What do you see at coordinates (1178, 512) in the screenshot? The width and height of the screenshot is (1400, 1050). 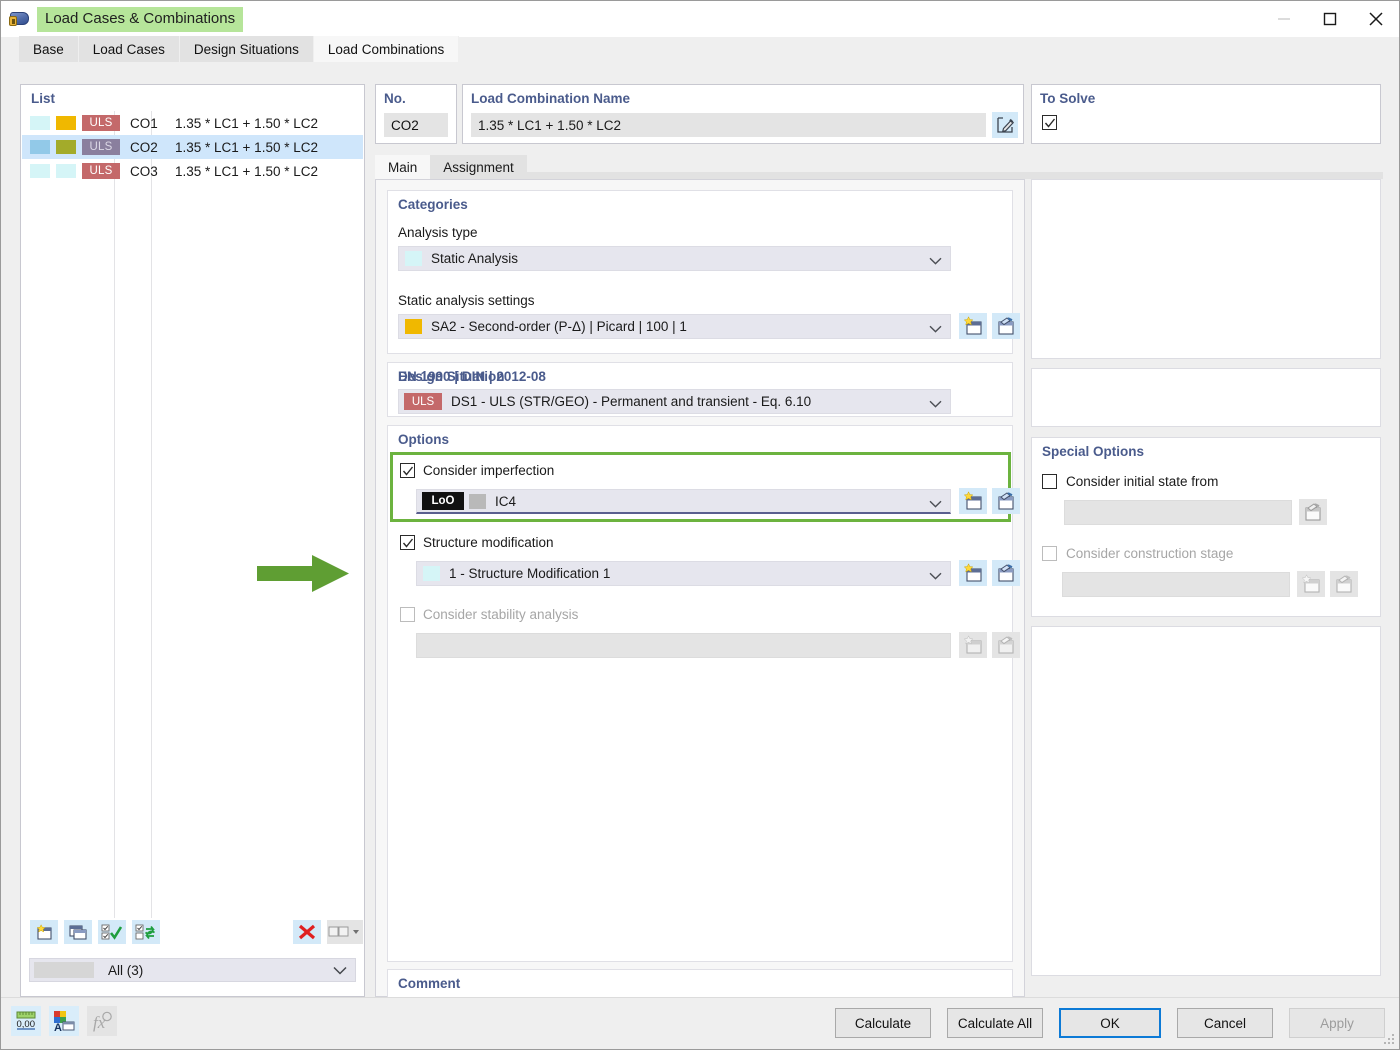 I see `initial-state-field` at bounding box center [1178, 512].